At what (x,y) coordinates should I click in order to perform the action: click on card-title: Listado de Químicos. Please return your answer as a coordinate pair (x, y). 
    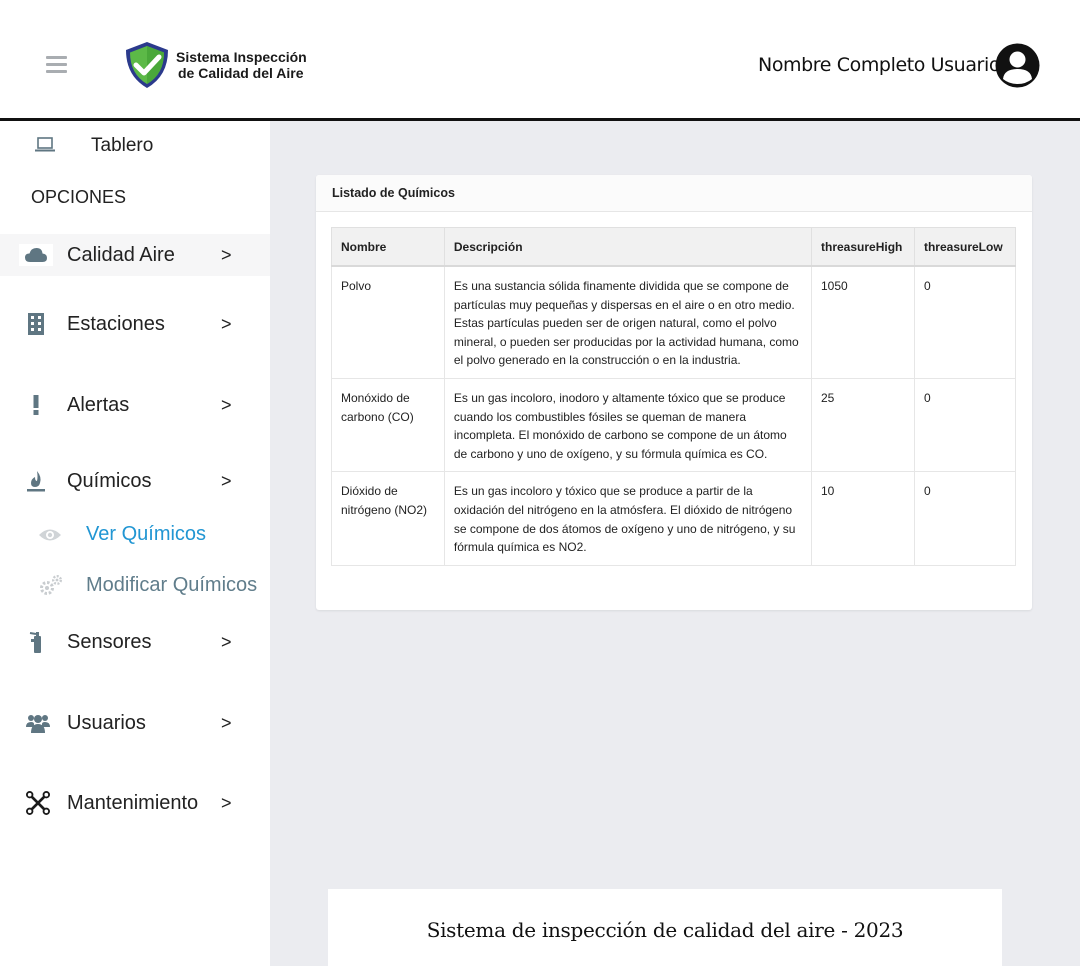
    Looking at the image, I should click on (393, 193).